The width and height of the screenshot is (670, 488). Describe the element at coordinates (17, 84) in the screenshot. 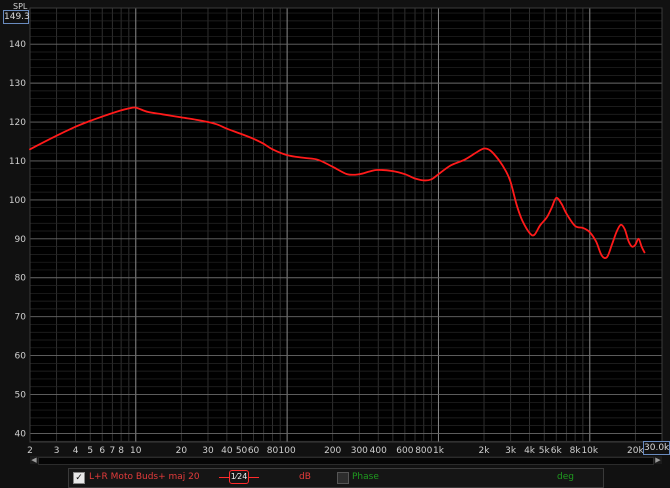

I see `y-tick-label: 130` at that location.